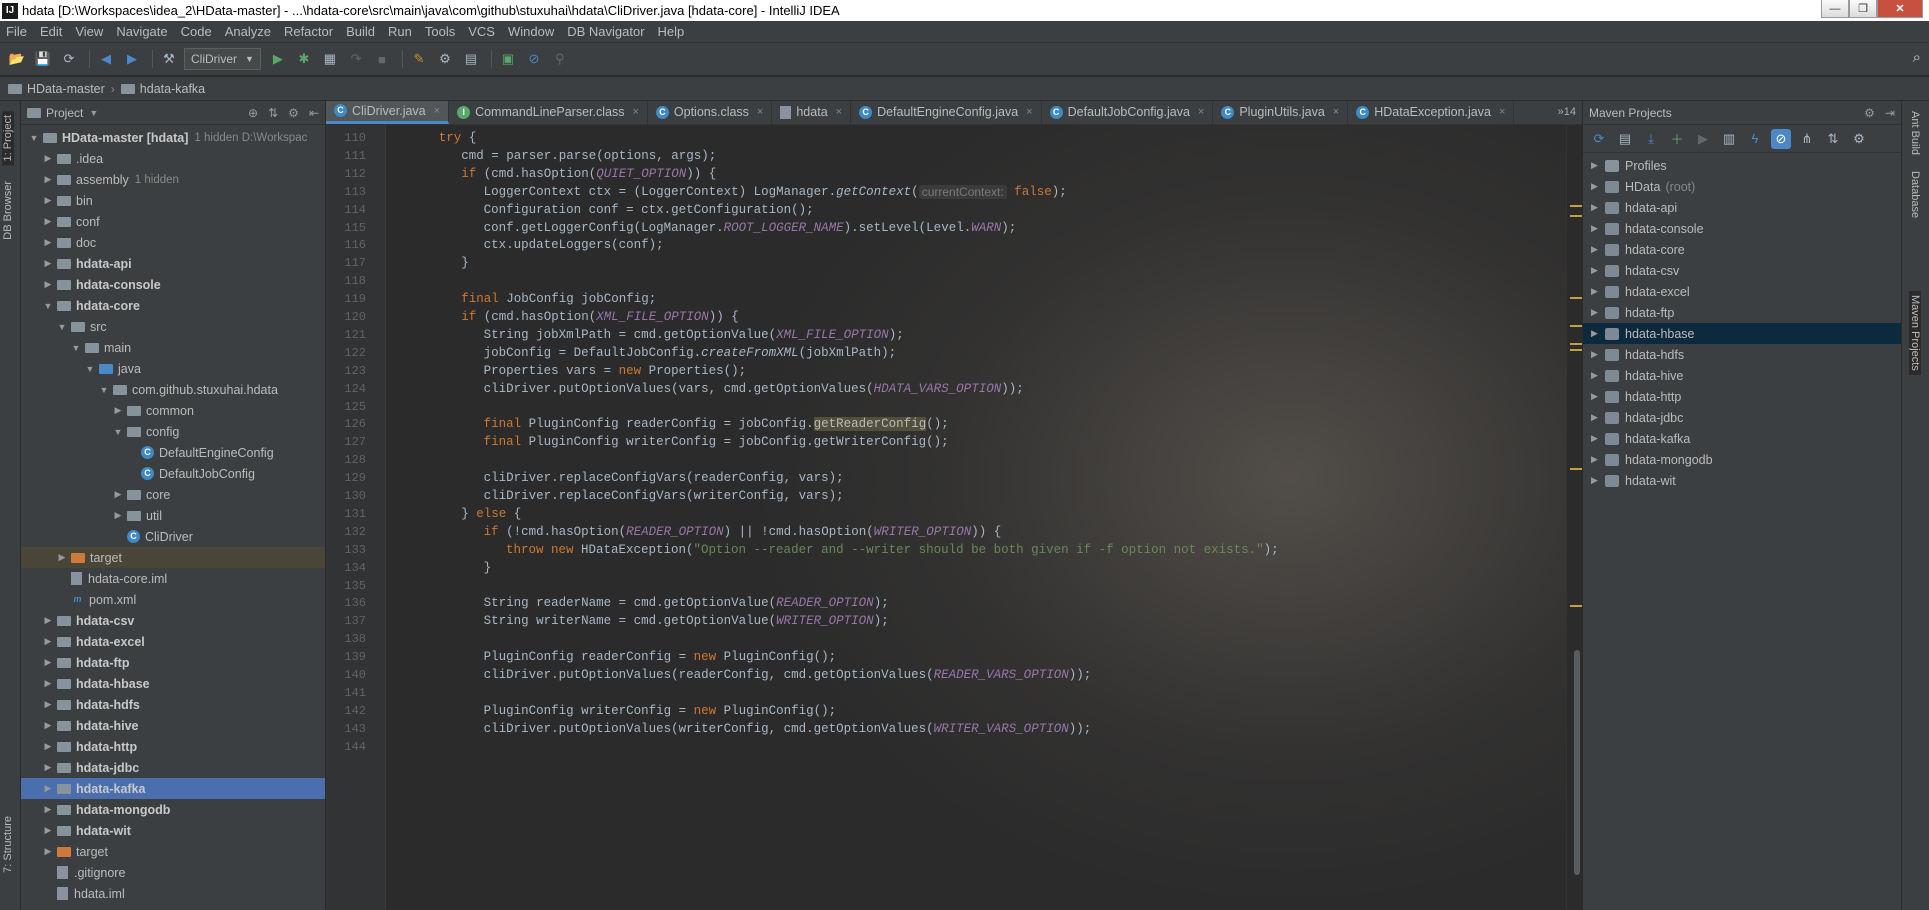 Image resolution: width=1929 pixels, height=910 pixels. Describe the element at coordinates (173, 284) in the screenshot. I see `tree-item: ▶ hdata-console` at that location.